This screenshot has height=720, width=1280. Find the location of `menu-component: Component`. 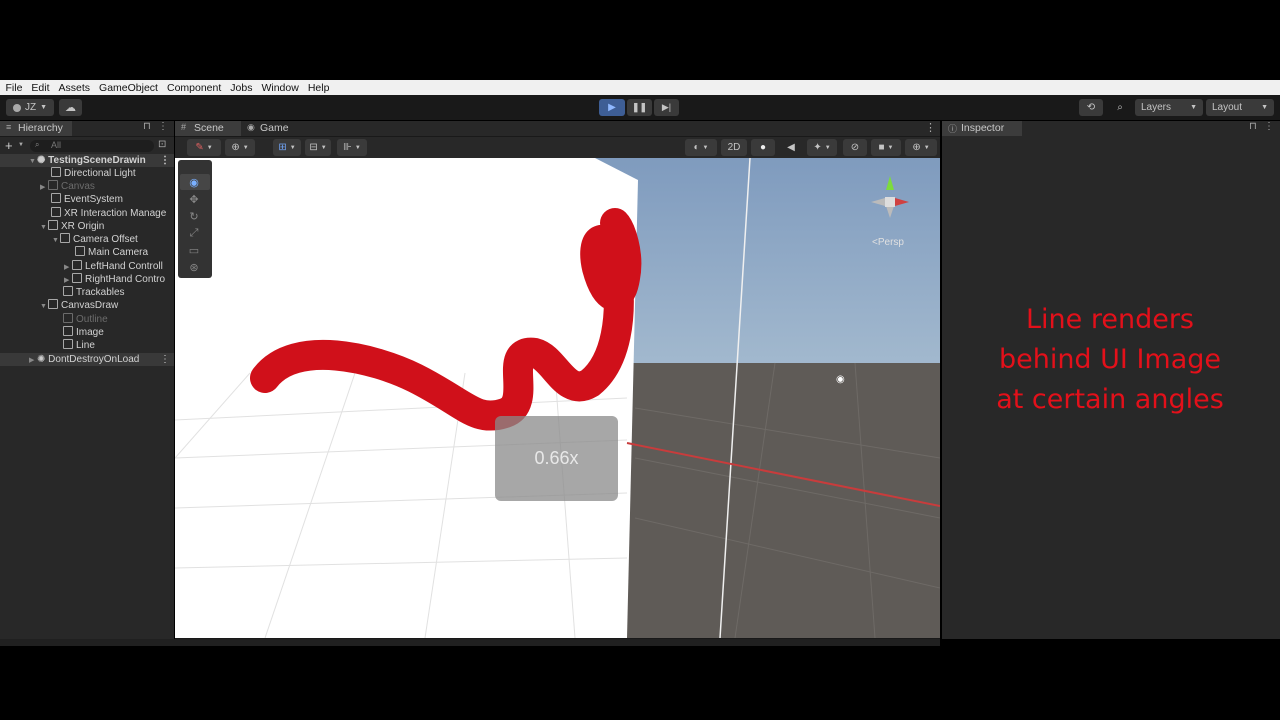

menu-component: Component is located at coordinates (193, 88).